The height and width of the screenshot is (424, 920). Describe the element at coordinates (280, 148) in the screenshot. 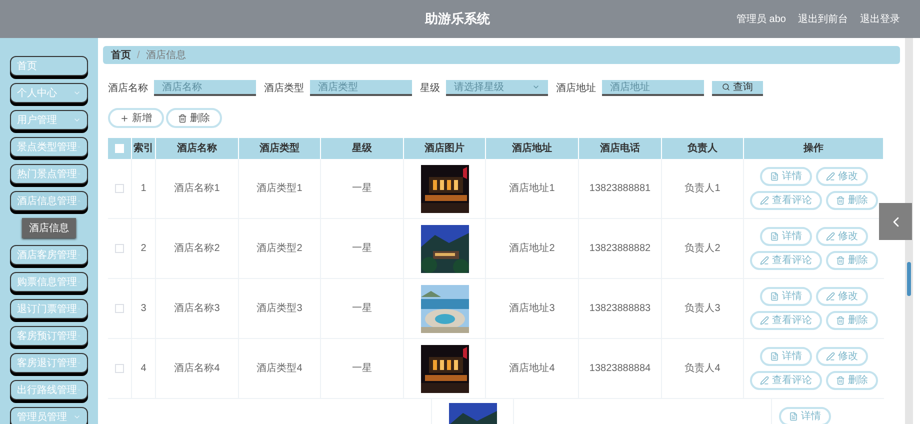

I see `column-header: 酒店类型` at that location.